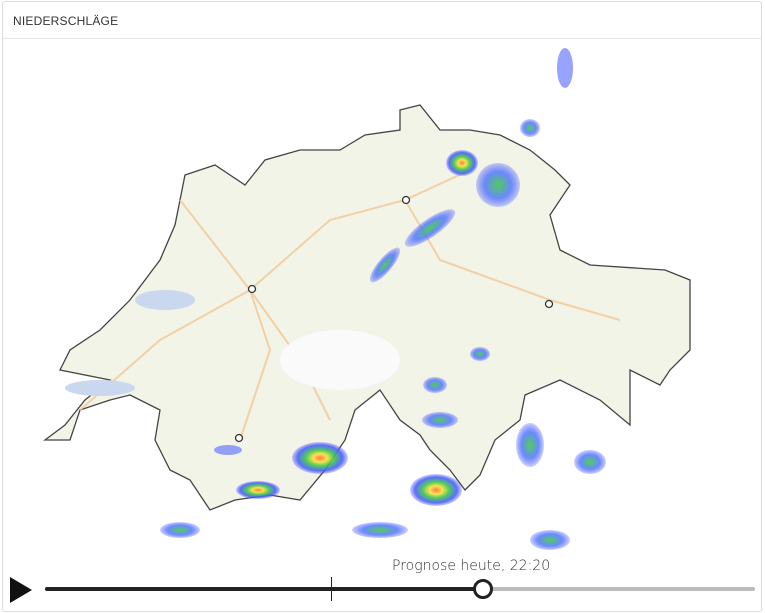  Describe the element at coordinates (100, 388) in the screenshot. I see `lake-geneva` at that location.